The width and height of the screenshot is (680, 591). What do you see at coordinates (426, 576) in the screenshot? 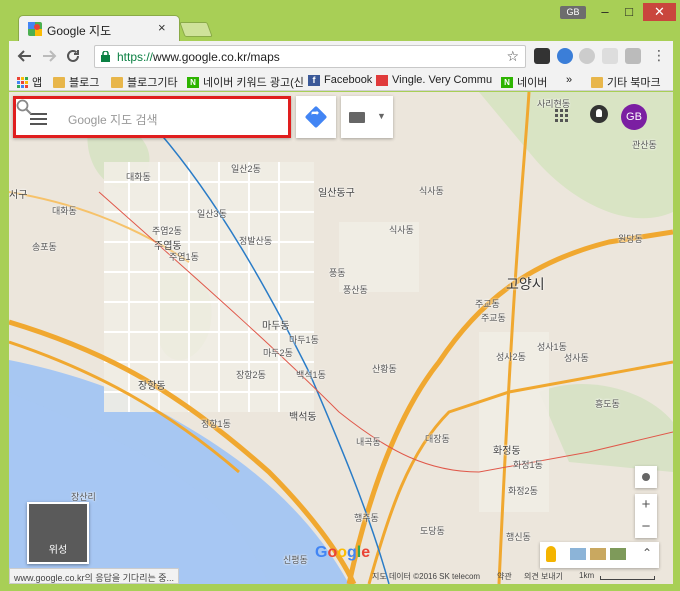
I see `map-attribution: 지도 데이터 ©2016 SK telecom` at bounding box center [426, 576].